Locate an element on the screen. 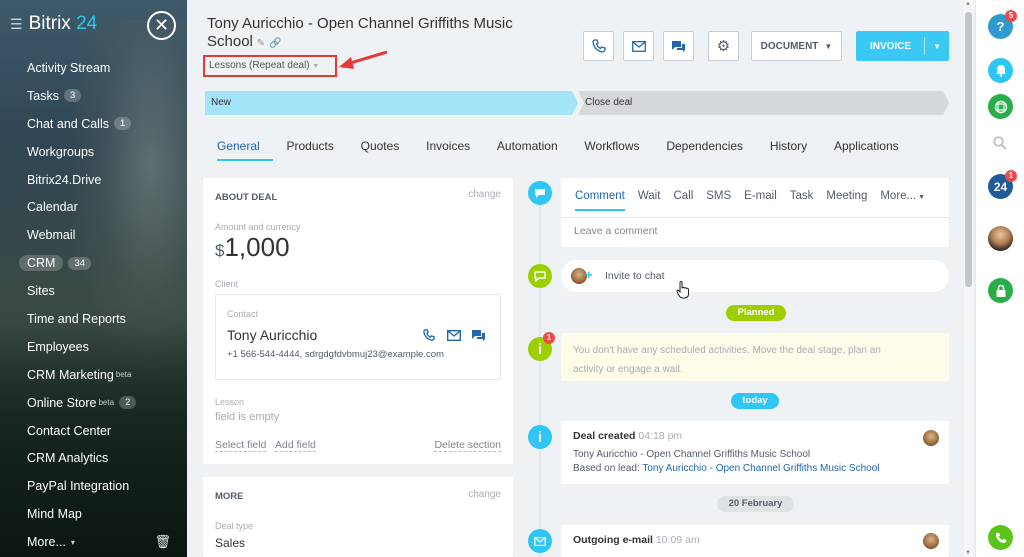 The image size is (1024, 557). tab-sms: SMS is located at coordinates (718, 200).